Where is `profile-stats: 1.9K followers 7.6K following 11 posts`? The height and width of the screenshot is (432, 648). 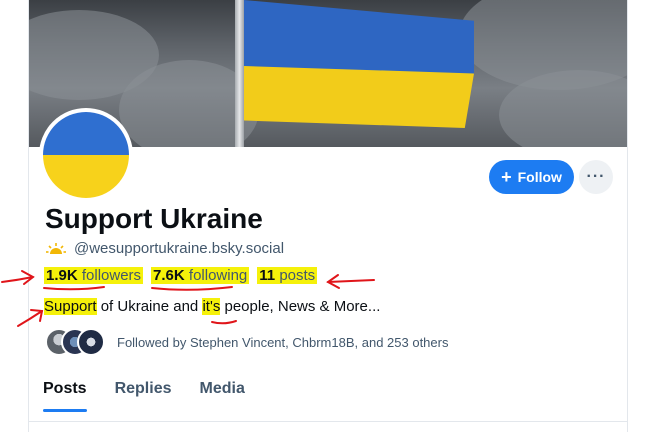
profile-stats: 1.9K followers 7.6K following 11 posts is located at coordinates (181, 275).